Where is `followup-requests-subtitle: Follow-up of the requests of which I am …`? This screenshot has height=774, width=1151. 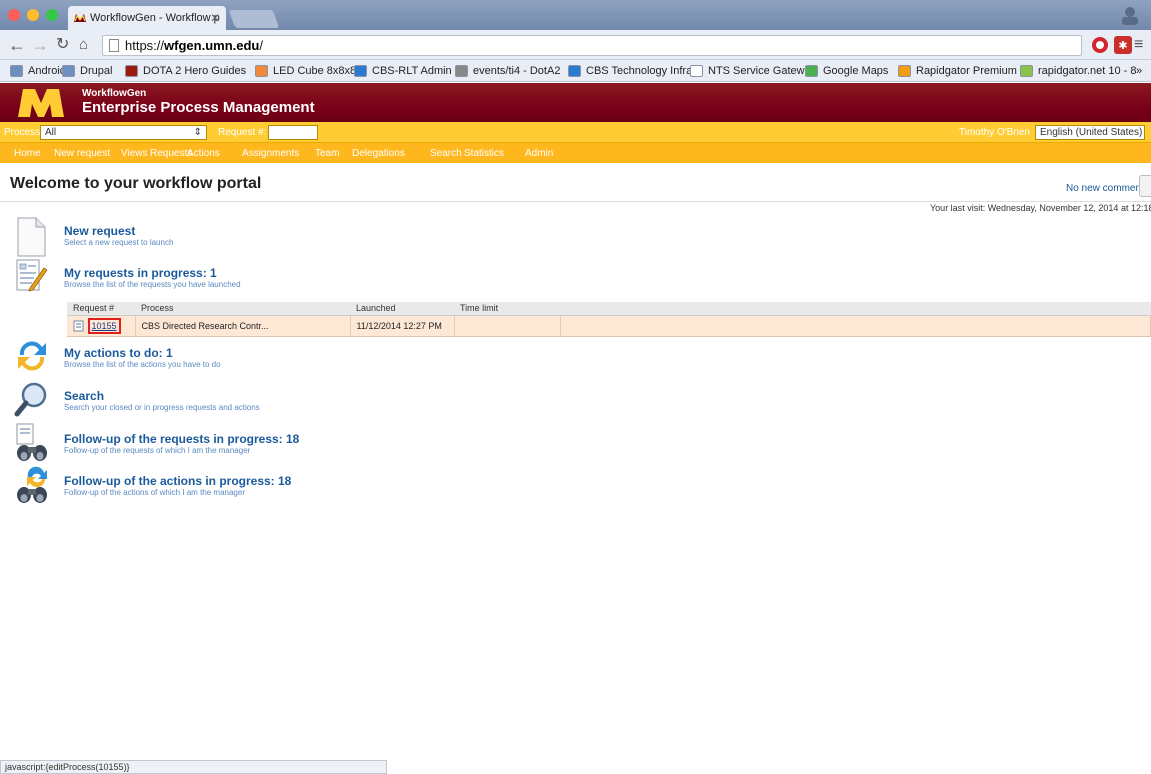
followup-requests-subtitle: Follow-up of the requests of which I am … is located at coordinates (157, 450).